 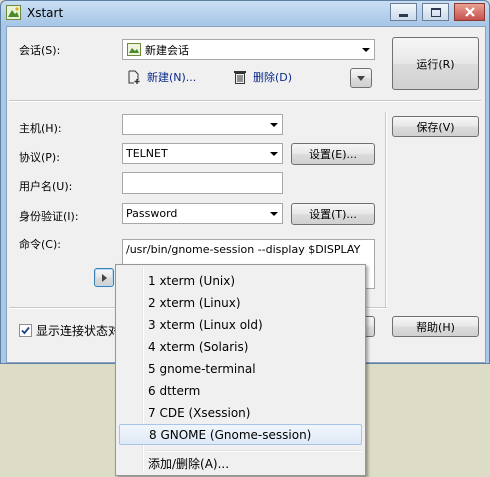 What do you see at coordinates (240, 390) in the screenshot?
I see `menu-item: 6 dtterm` at bounding box center [240, 390].